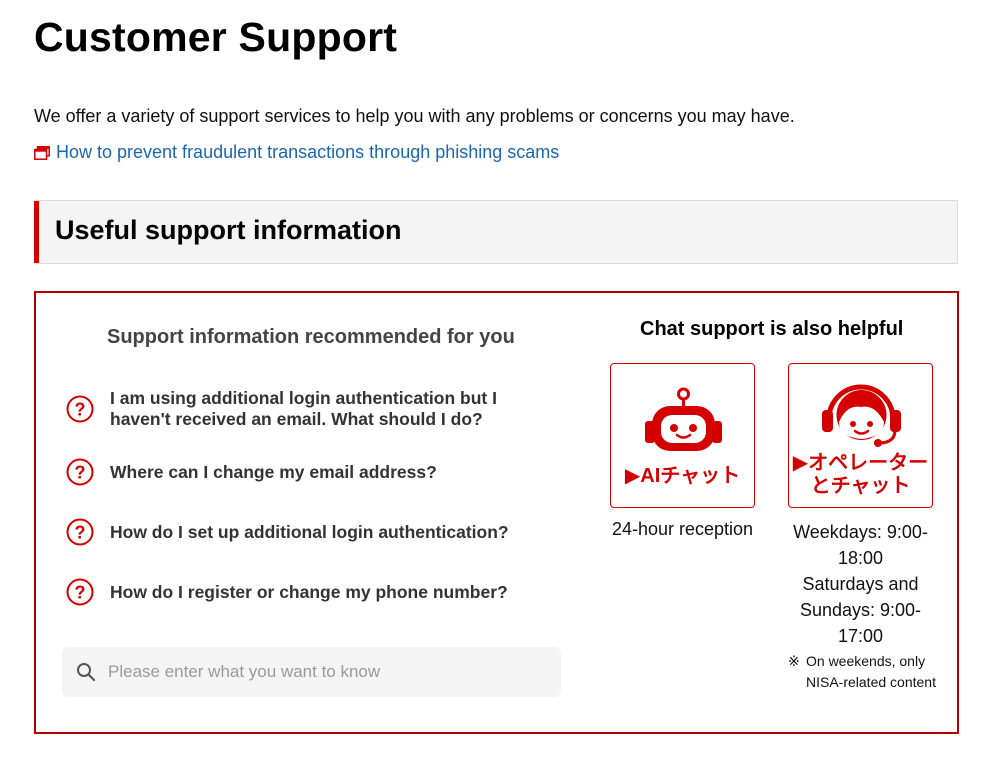 The width and height of the screenshot is (992, 758). I want to click on search-input, so click(318, 672).